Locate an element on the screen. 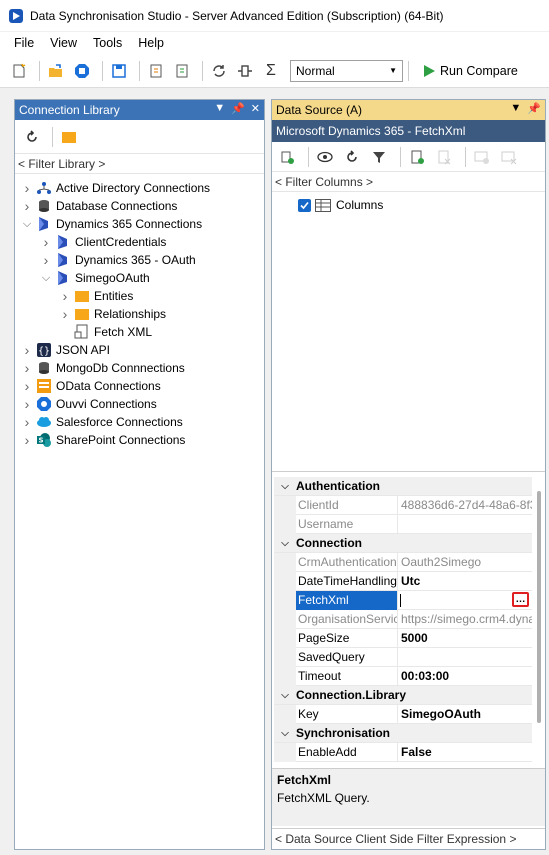  property-row: Timeout 00:03:00 is located at coordinates (403, 676).